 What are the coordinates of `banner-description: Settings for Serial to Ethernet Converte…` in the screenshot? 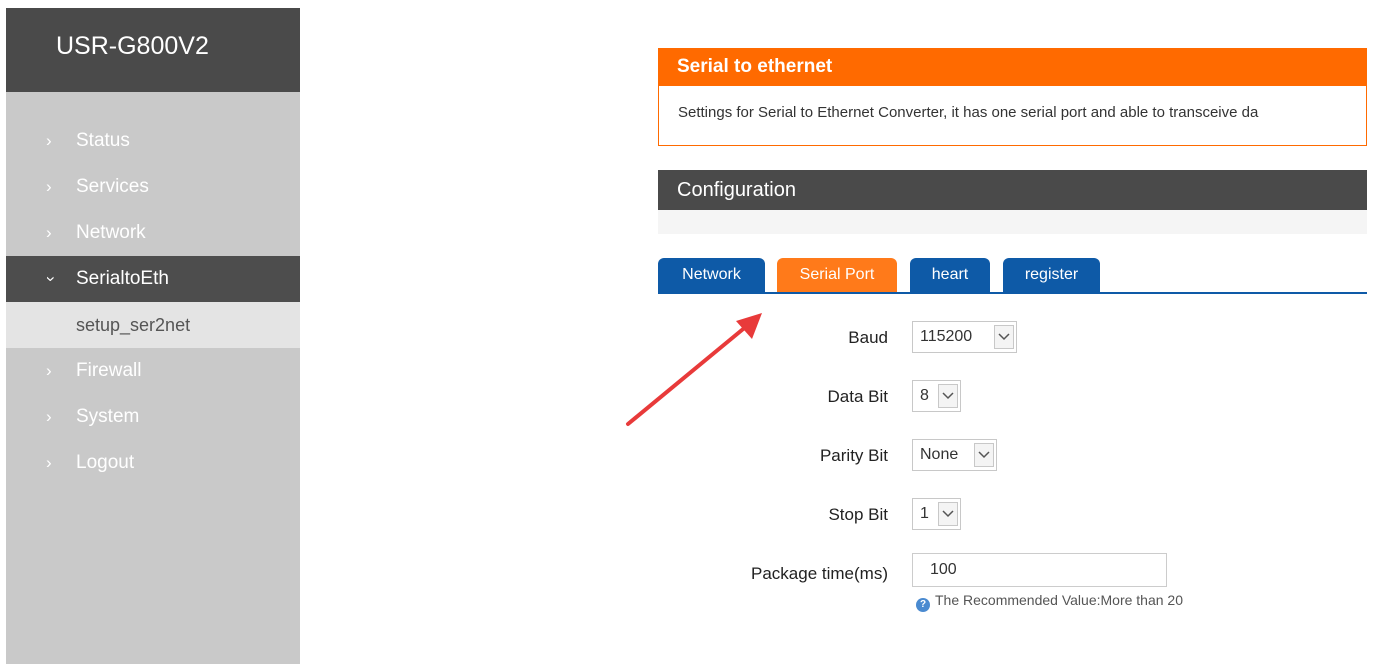 It's located at (968, 112).